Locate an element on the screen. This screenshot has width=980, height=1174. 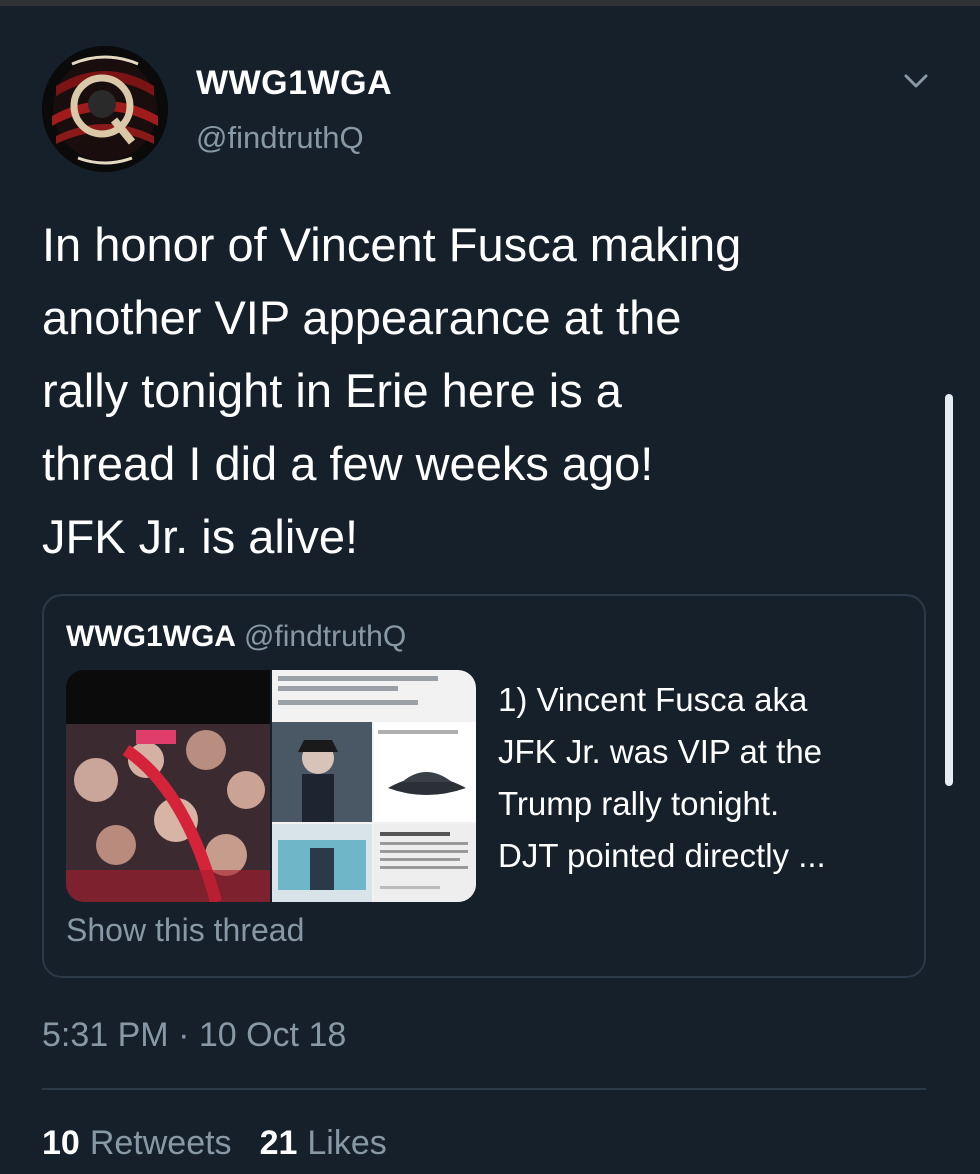
media-collage-image is located at coordinates (271, 786).